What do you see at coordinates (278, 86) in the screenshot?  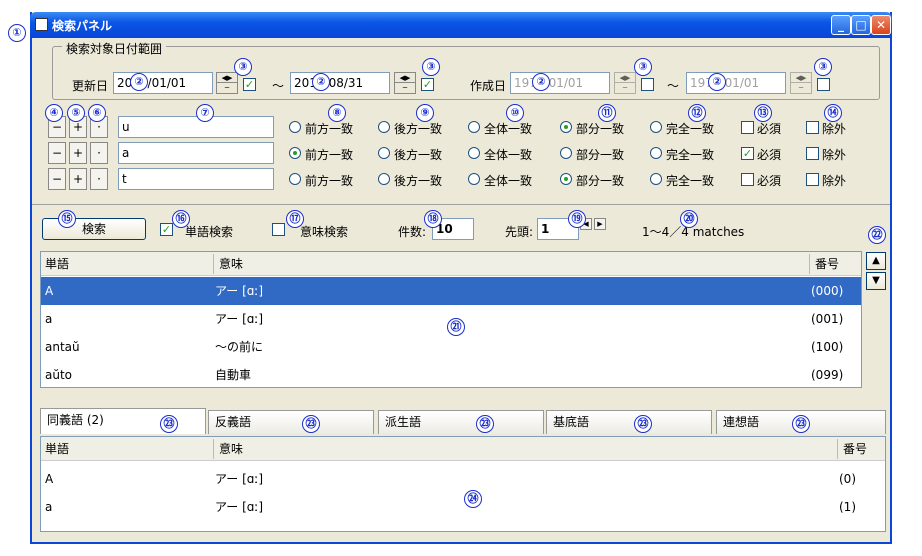 I see `updated-range-tilde: ～` at bounding box center [278, 86].